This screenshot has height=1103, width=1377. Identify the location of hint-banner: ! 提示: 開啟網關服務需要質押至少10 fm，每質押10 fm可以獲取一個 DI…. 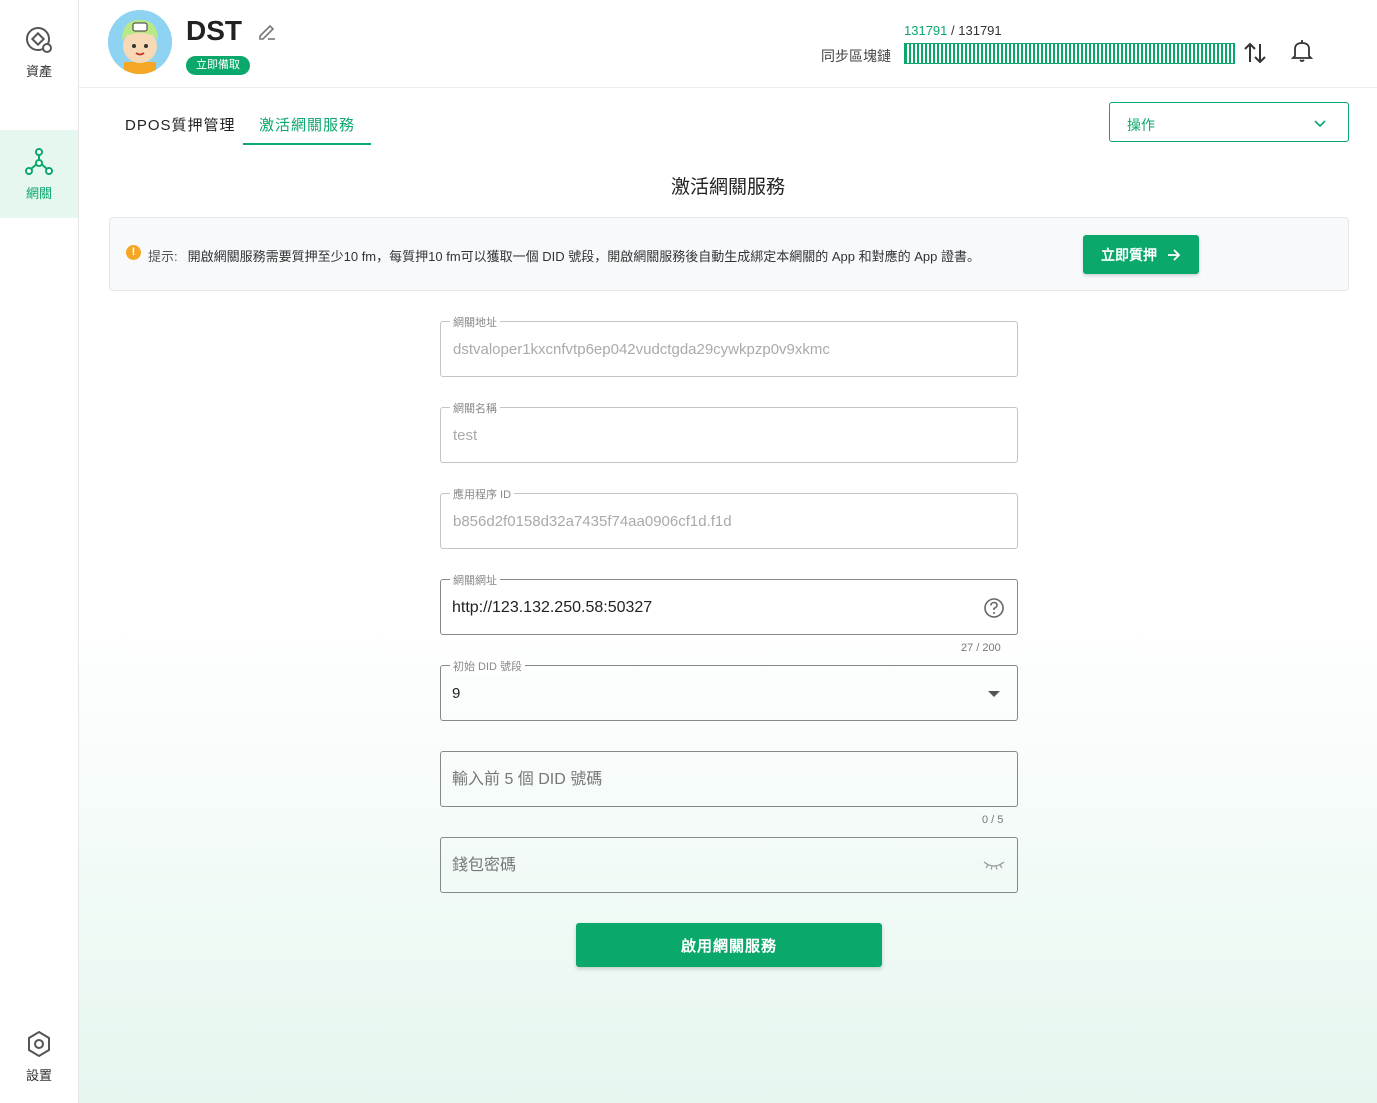
(729, 254).